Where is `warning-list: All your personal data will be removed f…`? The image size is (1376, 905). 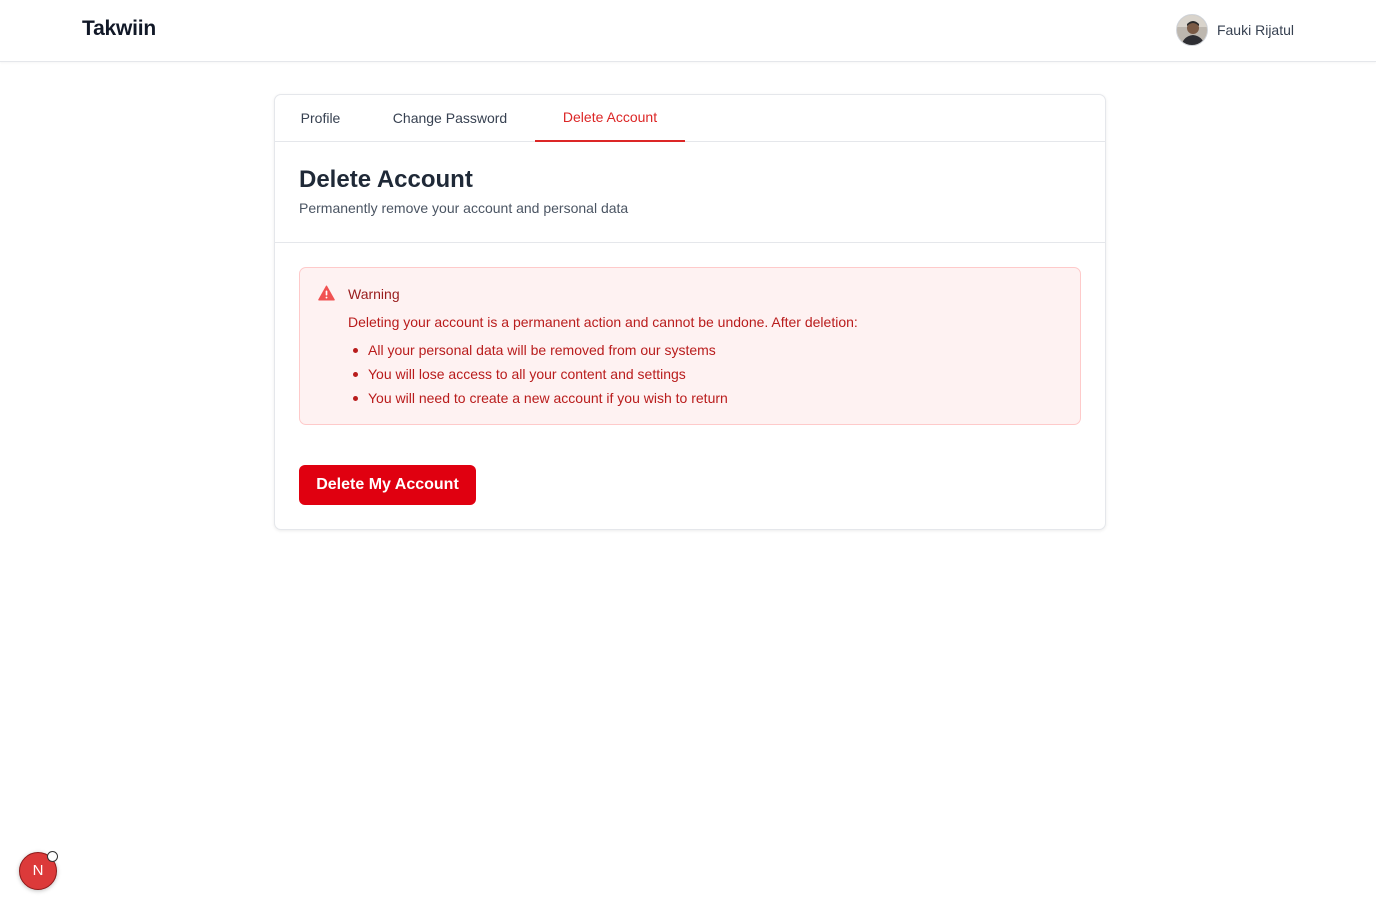
warning-list: All your personal data will be removed f… is located at coordinates (540, 378).